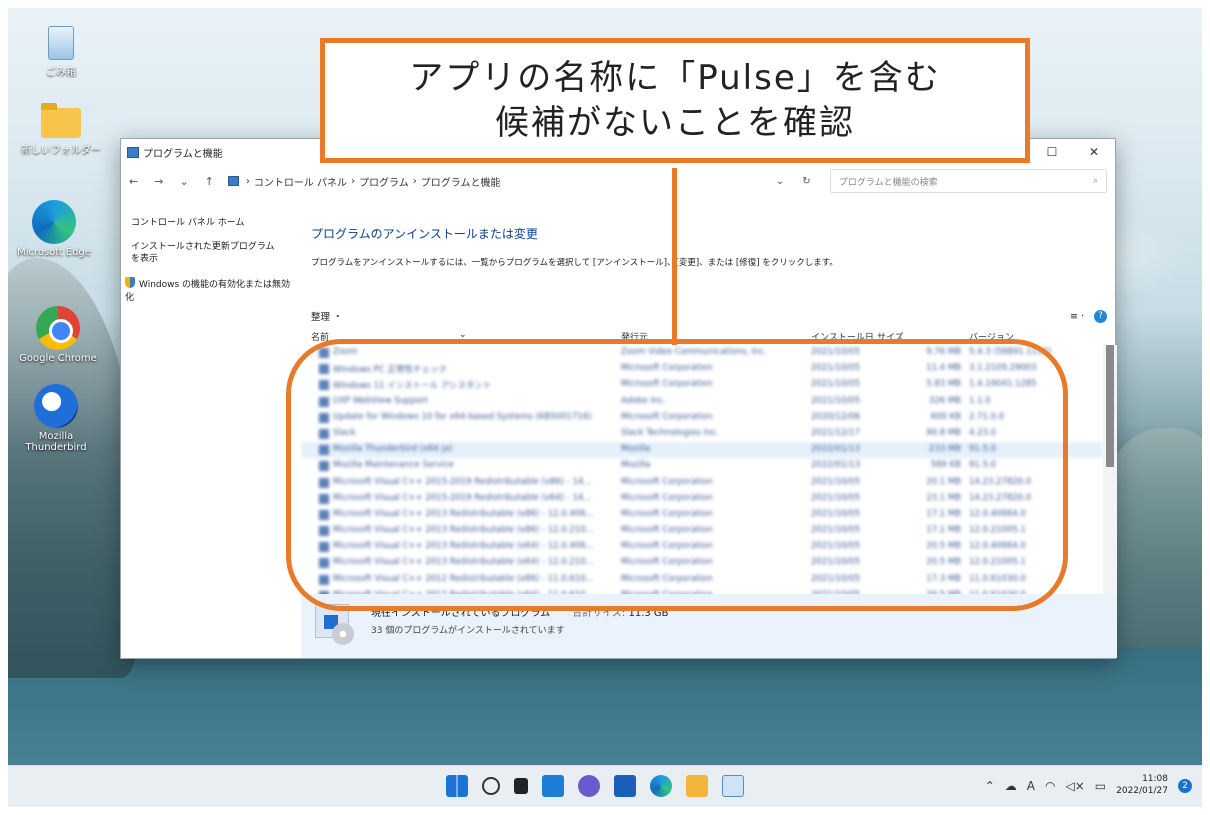  Describe the element at coordinates (183, 154) in the screenshot. I see `window-title: プログラムと機能` at that location.